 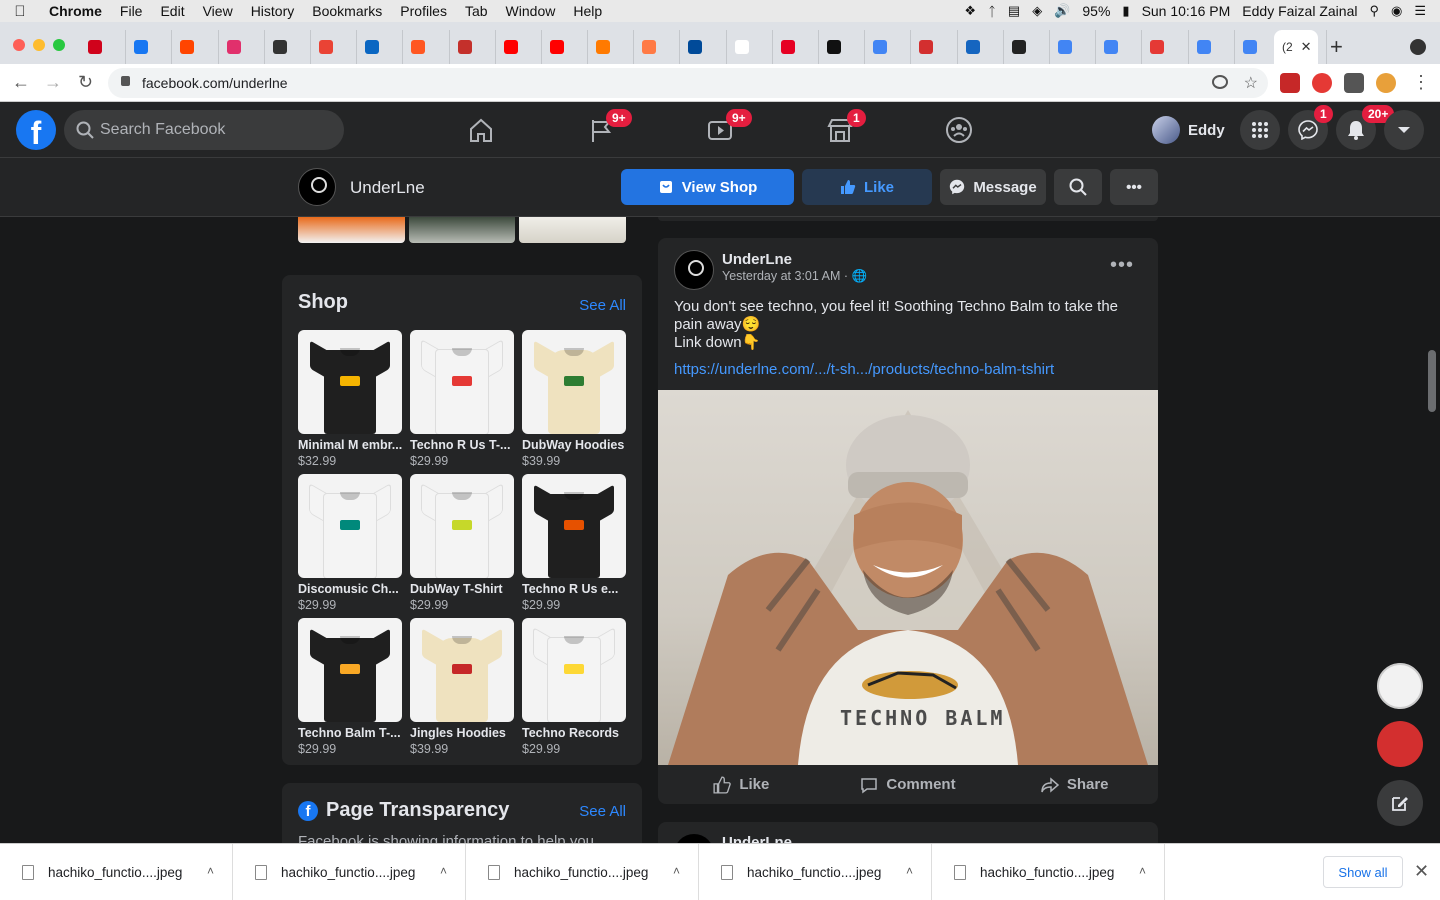 I want to click on zoom-window-button, so click(x=59, y=45).